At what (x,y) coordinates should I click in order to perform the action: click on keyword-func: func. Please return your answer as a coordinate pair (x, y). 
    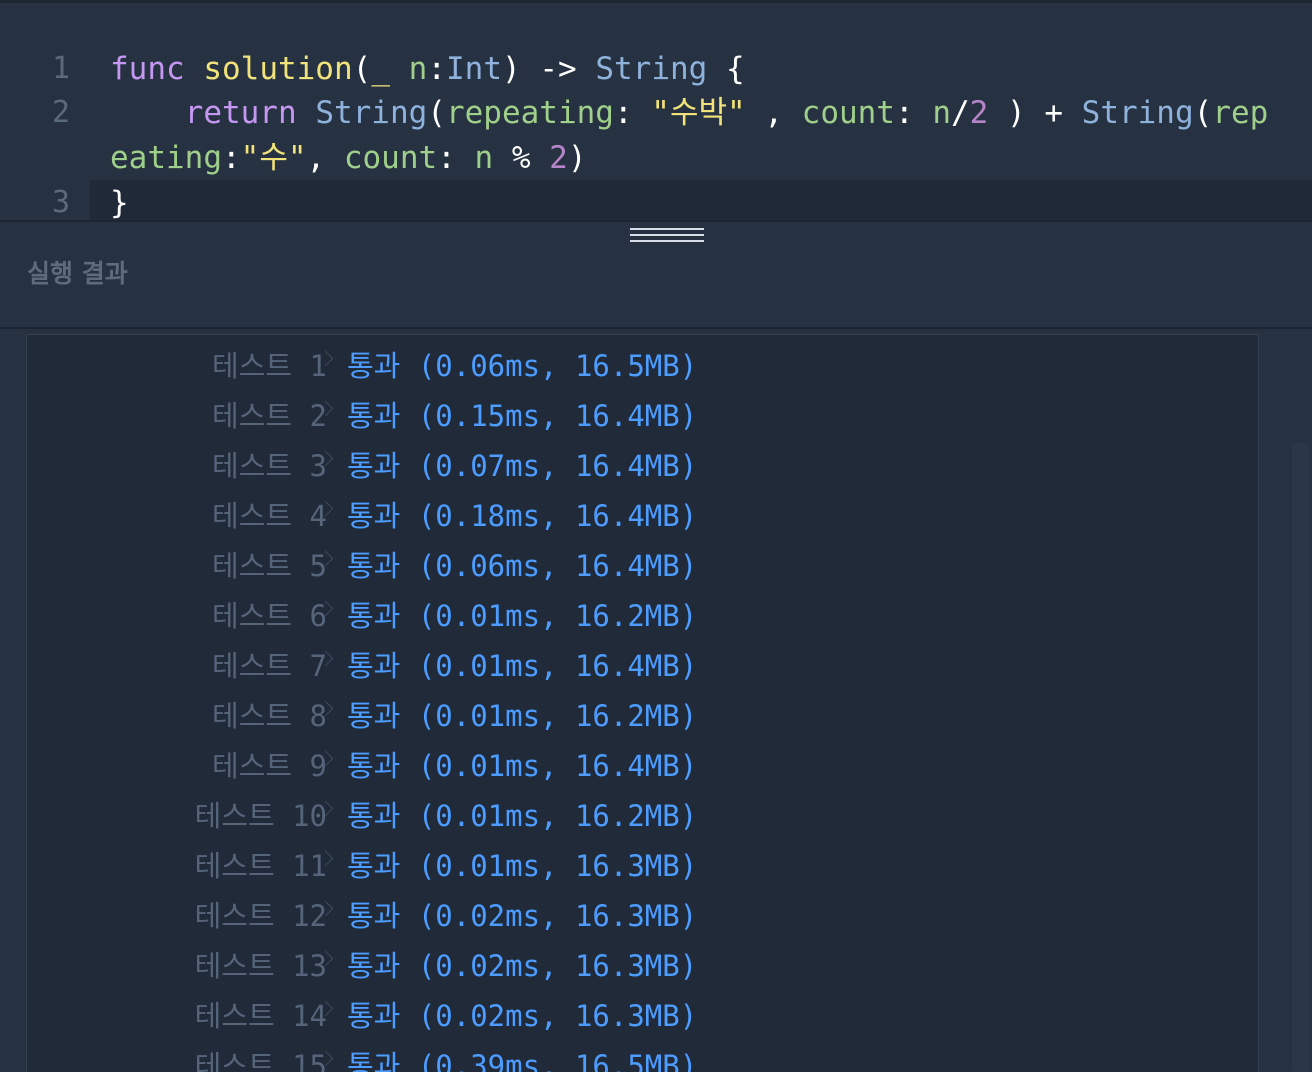
    Looking at the image, I should click on (147, 69).